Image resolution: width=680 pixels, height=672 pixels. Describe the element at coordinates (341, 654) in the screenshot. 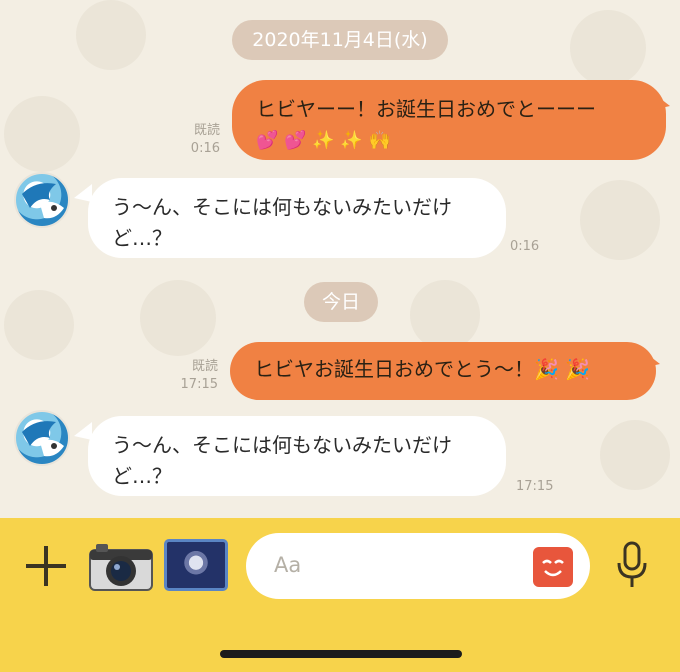

I see `home-indicator` at that location.